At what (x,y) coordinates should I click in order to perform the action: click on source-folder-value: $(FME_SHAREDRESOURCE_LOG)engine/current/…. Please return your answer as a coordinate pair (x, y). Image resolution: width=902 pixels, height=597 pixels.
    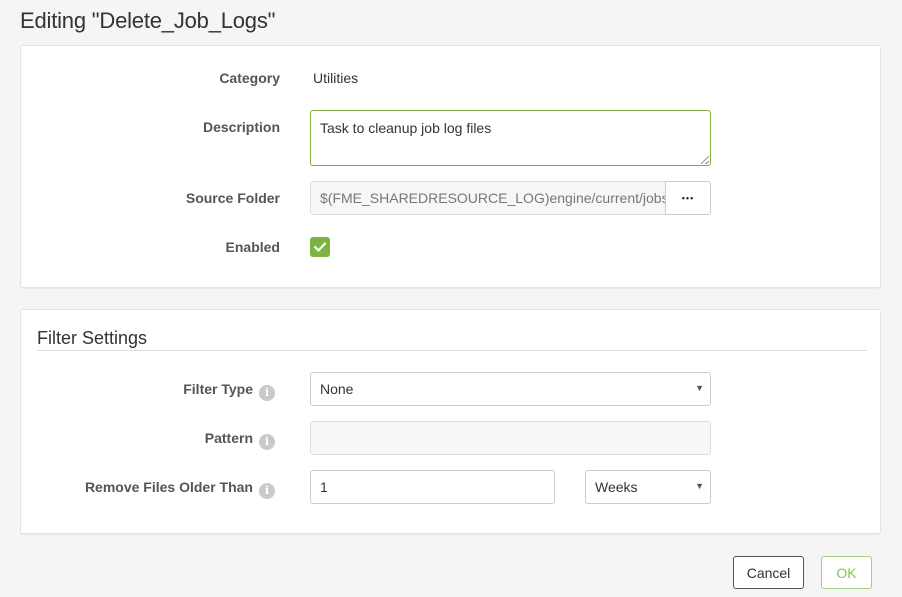
    Looking at the image, I should click on (494, 198).